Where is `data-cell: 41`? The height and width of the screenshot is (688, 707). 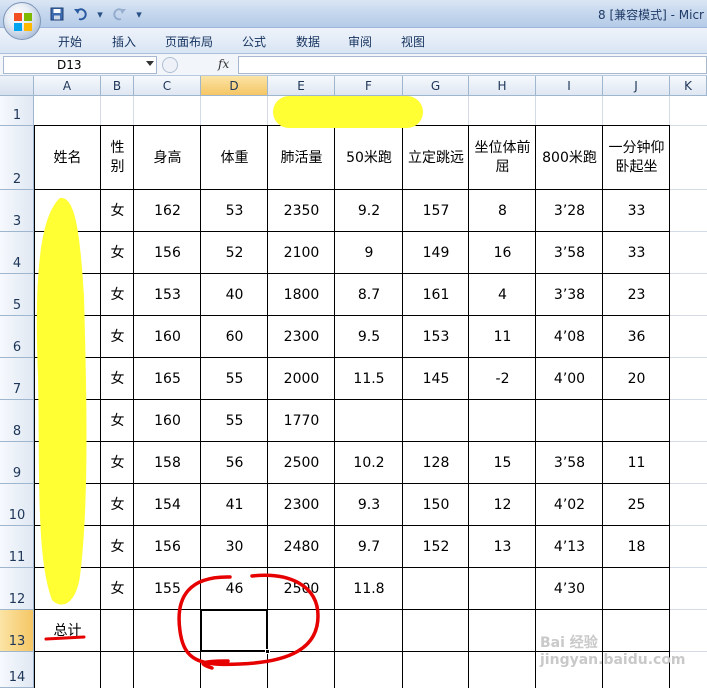 data-cell: 41 is located at coordinates (234, 505).